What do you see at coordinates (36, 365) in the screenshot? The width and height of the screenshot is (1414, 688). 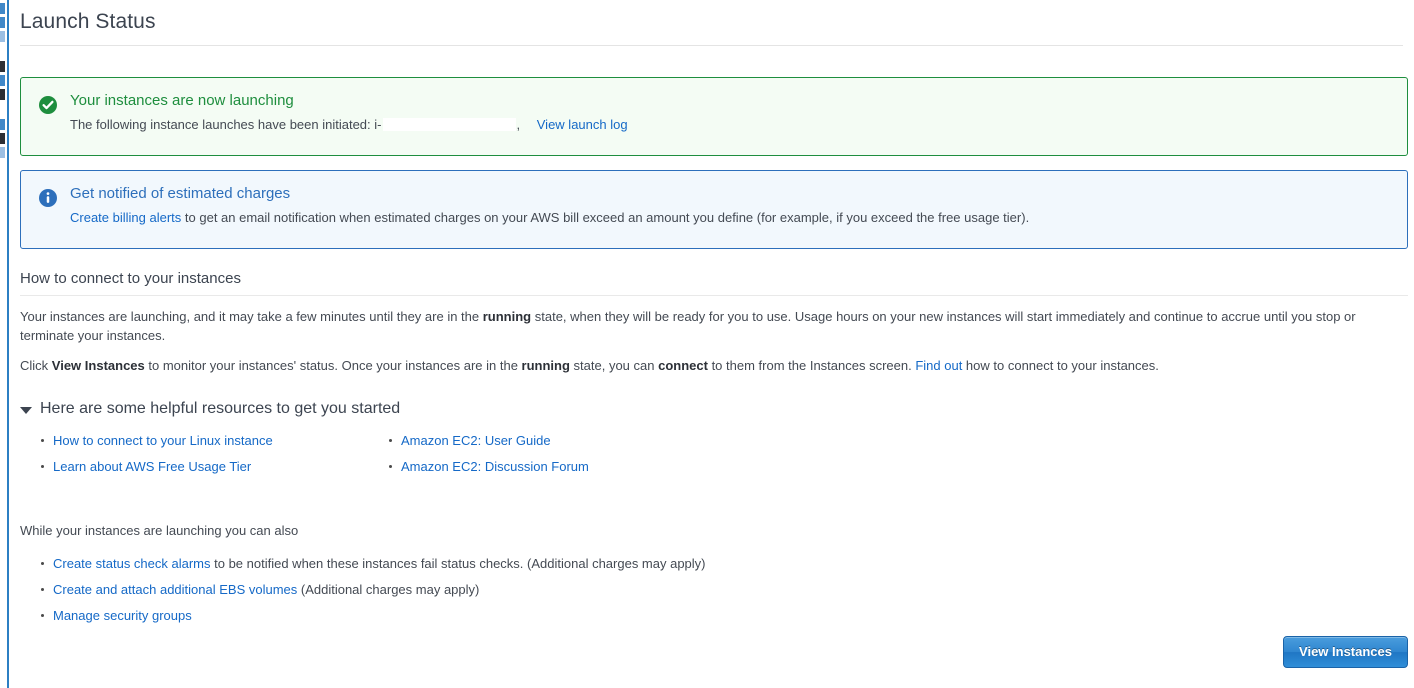 I see `connect-p2-part1: Click` at bounding box center [36, 365].